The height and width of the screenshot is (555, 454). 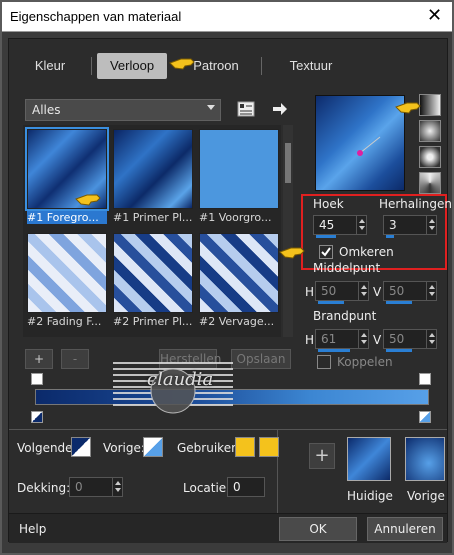 What do you see at coordinates (311, 66) in the screenshot?
I see `tab-textuur: Textuur` at bounding box center [311, 66].